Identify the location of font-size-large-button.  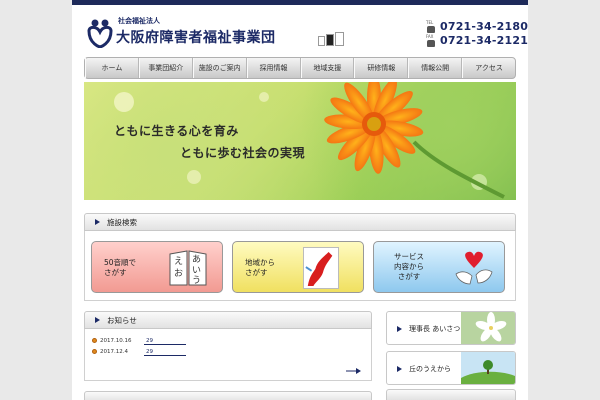
(339, 39).